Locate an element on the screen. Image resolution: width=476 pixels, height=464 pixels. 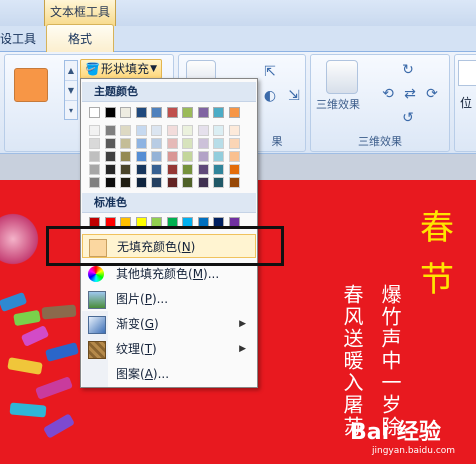
nudge-shadow-icon: ◐ is located at coordinates (270, 96).